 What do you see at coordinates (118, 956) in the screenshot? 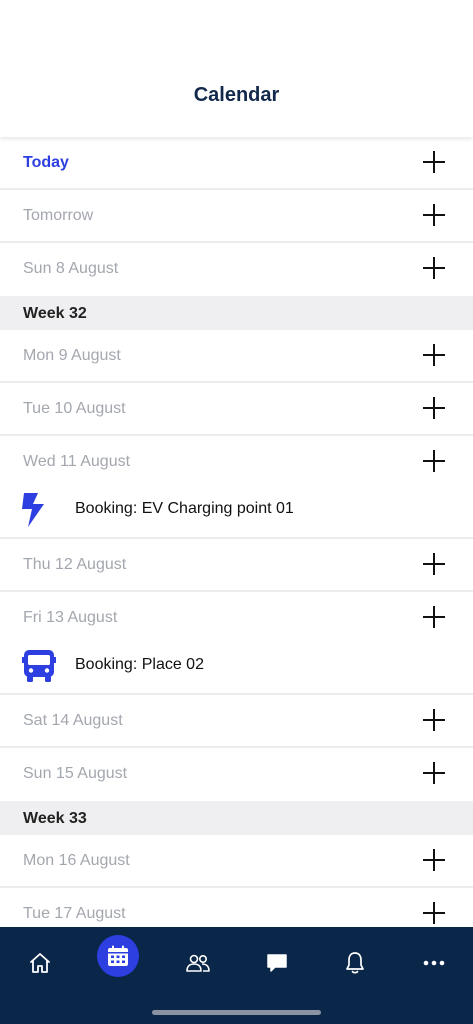
I see `tab-calendar` at bounding box center [118, 956].